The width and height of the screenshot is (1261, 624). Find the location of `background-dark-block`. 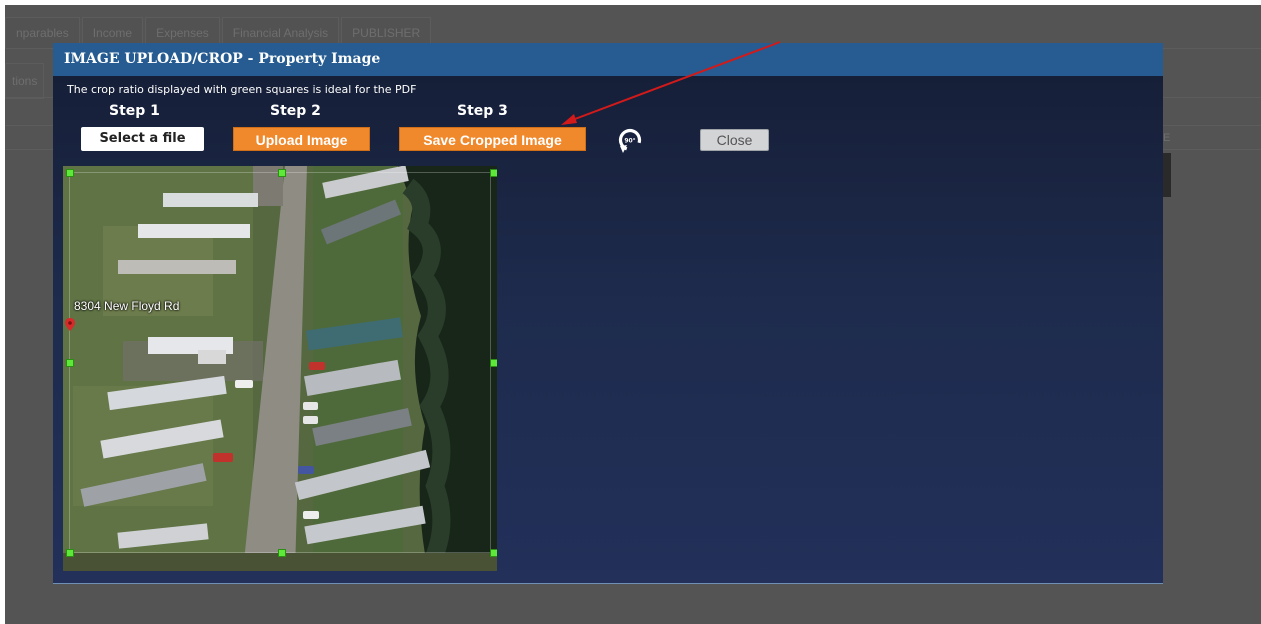

background-dark-block is located at coordinates (1167, 175).